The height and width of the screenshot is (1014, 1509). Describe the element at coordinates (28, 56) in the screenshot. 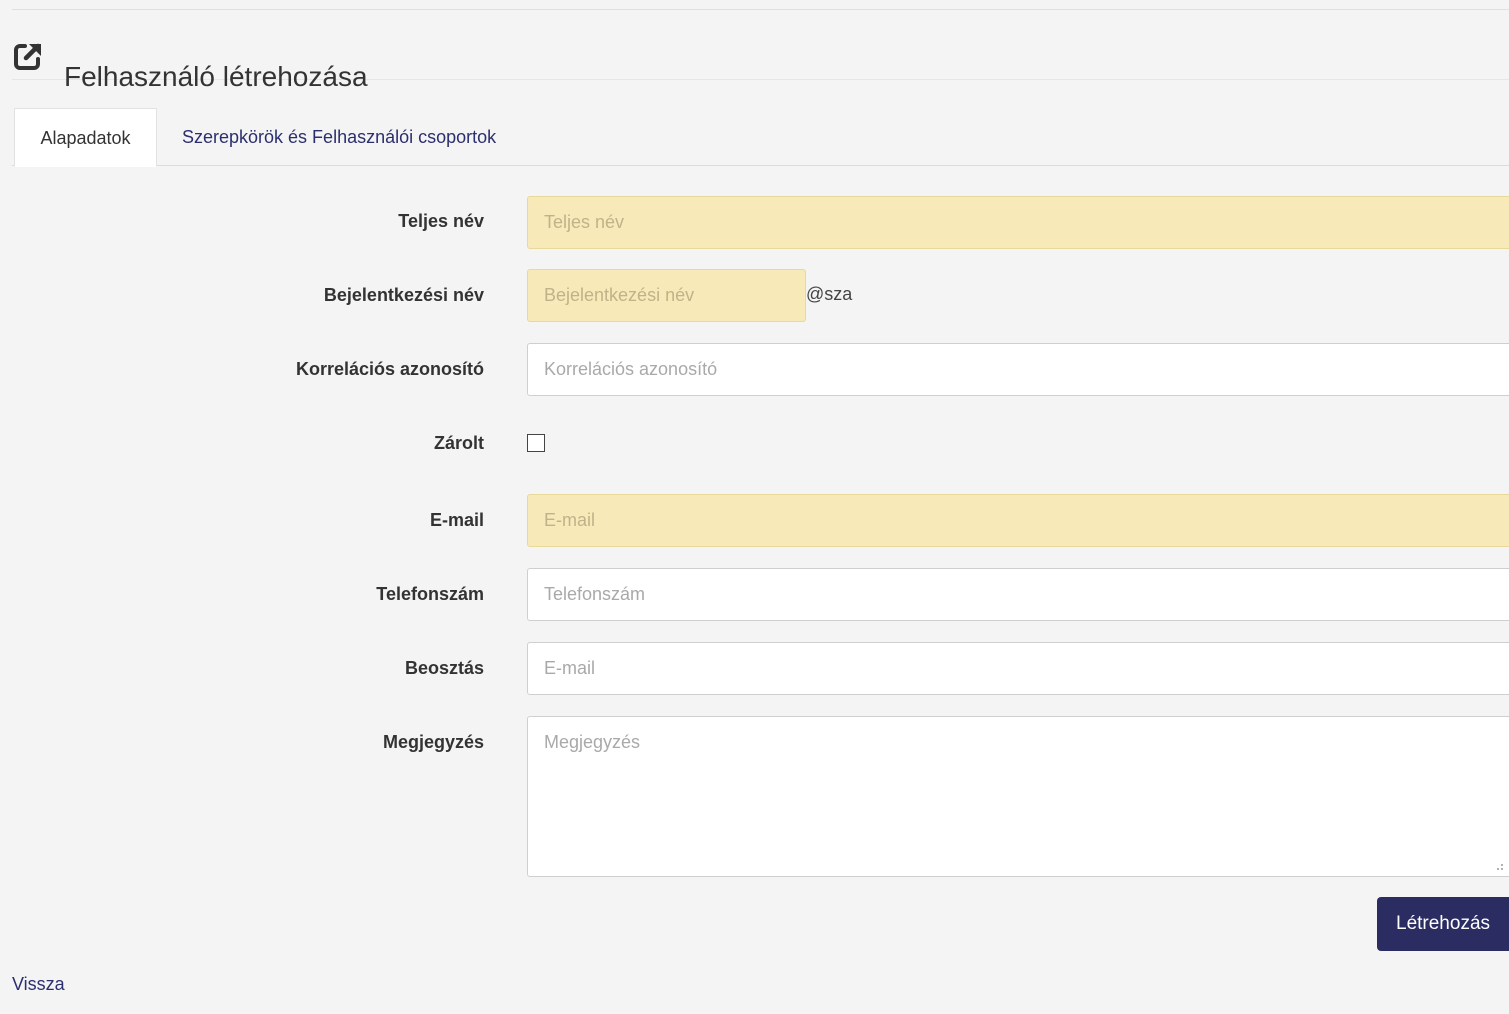

I see `external-link-icon` at that location.